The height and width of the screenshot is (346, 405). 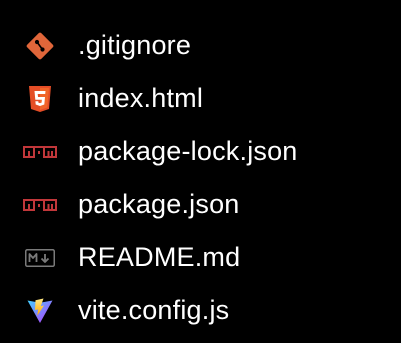 What do you see at coordinates (40, 258) in the screenshot?
I see `markdown-icon` at bounding box center [40, 258].